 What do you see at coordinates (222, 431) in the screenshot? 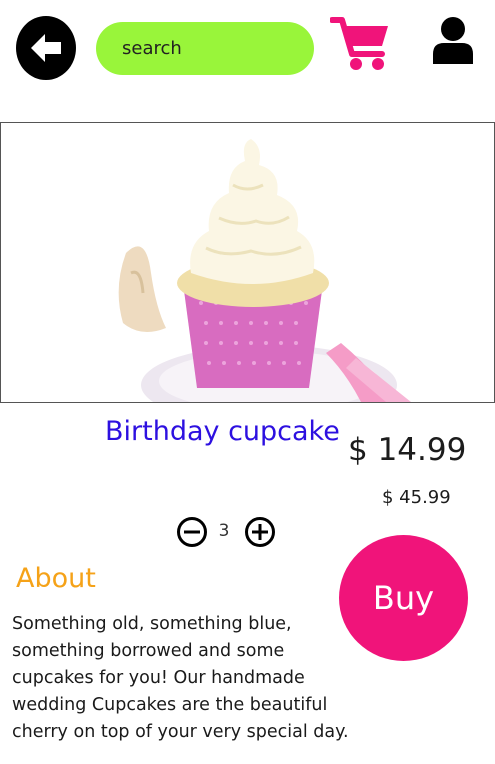
I see `product-title: Birthday cupcake` at bounding box center [222, 431].